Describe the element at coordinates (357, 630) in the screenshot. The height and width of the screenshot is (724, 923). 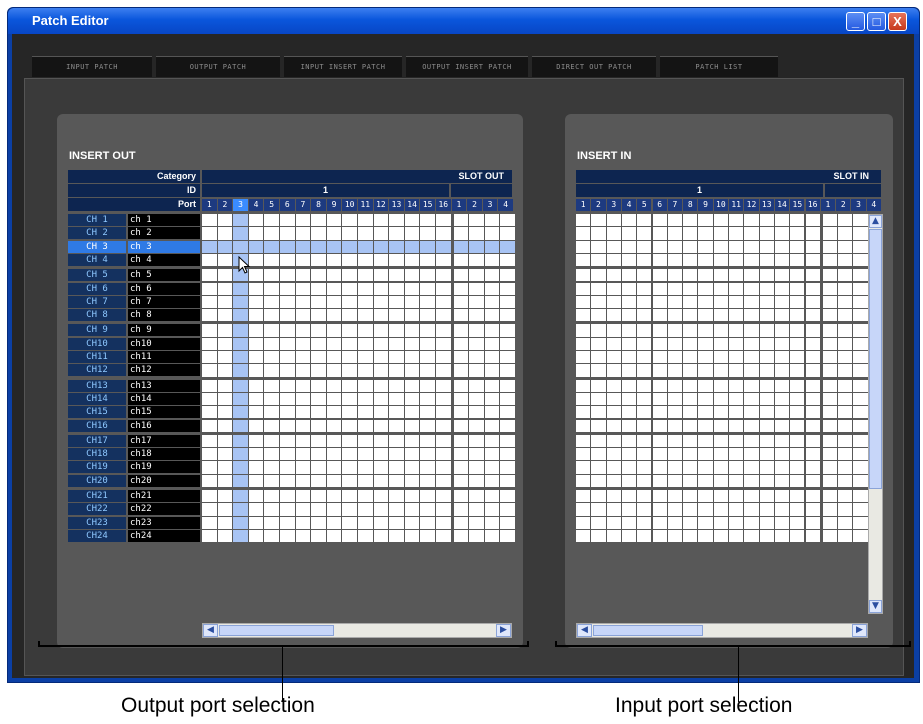
I see `insert-out-horizontal-scrollbar: ◀ ▶` at that location.